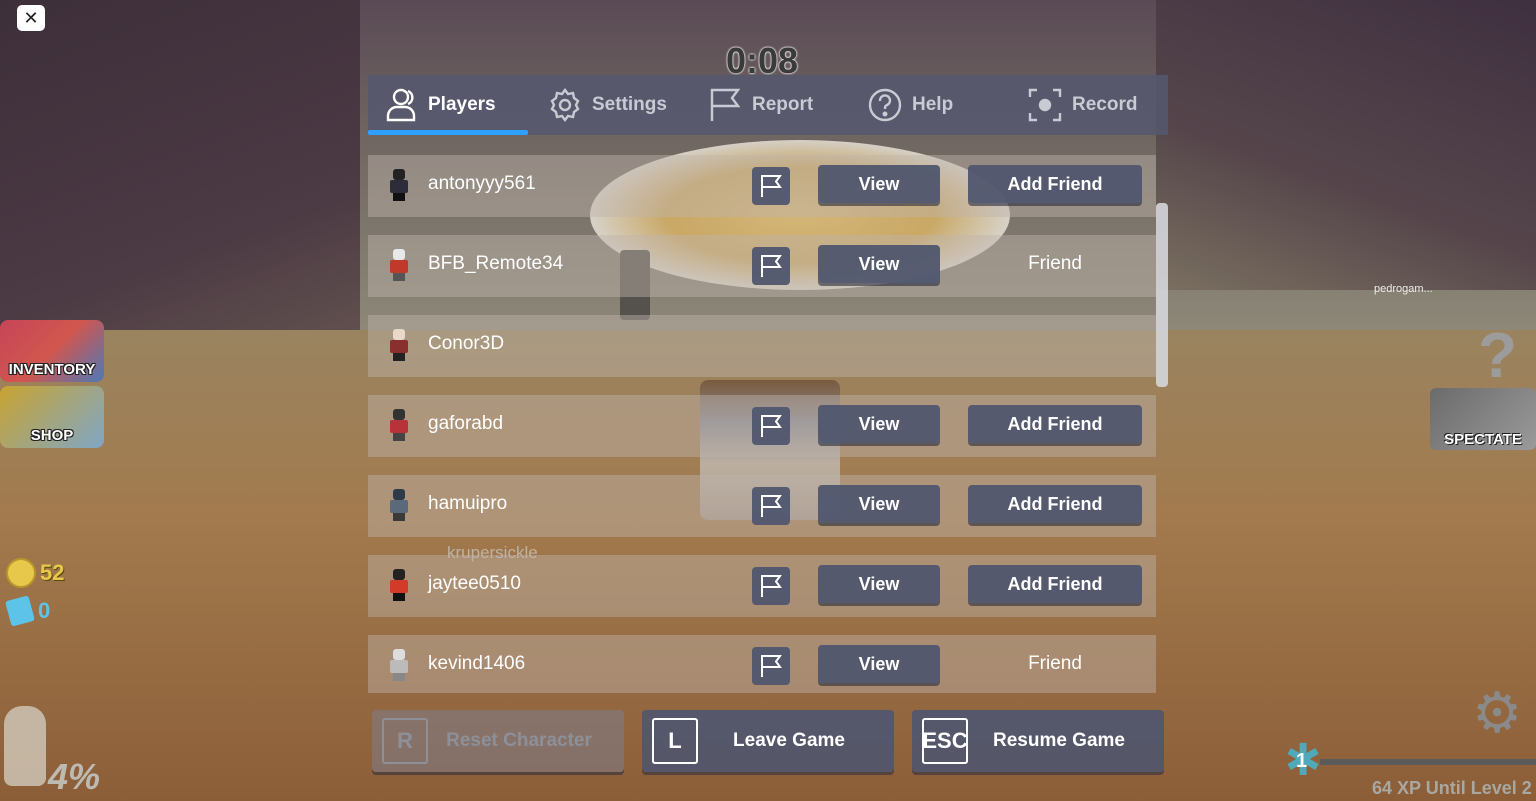 Image resolution: width=1536 pixels, height=801 pixels. Describe the element at coordinates (1428, 762) in the screenshot. I see `xp-progress-bar` at that location.